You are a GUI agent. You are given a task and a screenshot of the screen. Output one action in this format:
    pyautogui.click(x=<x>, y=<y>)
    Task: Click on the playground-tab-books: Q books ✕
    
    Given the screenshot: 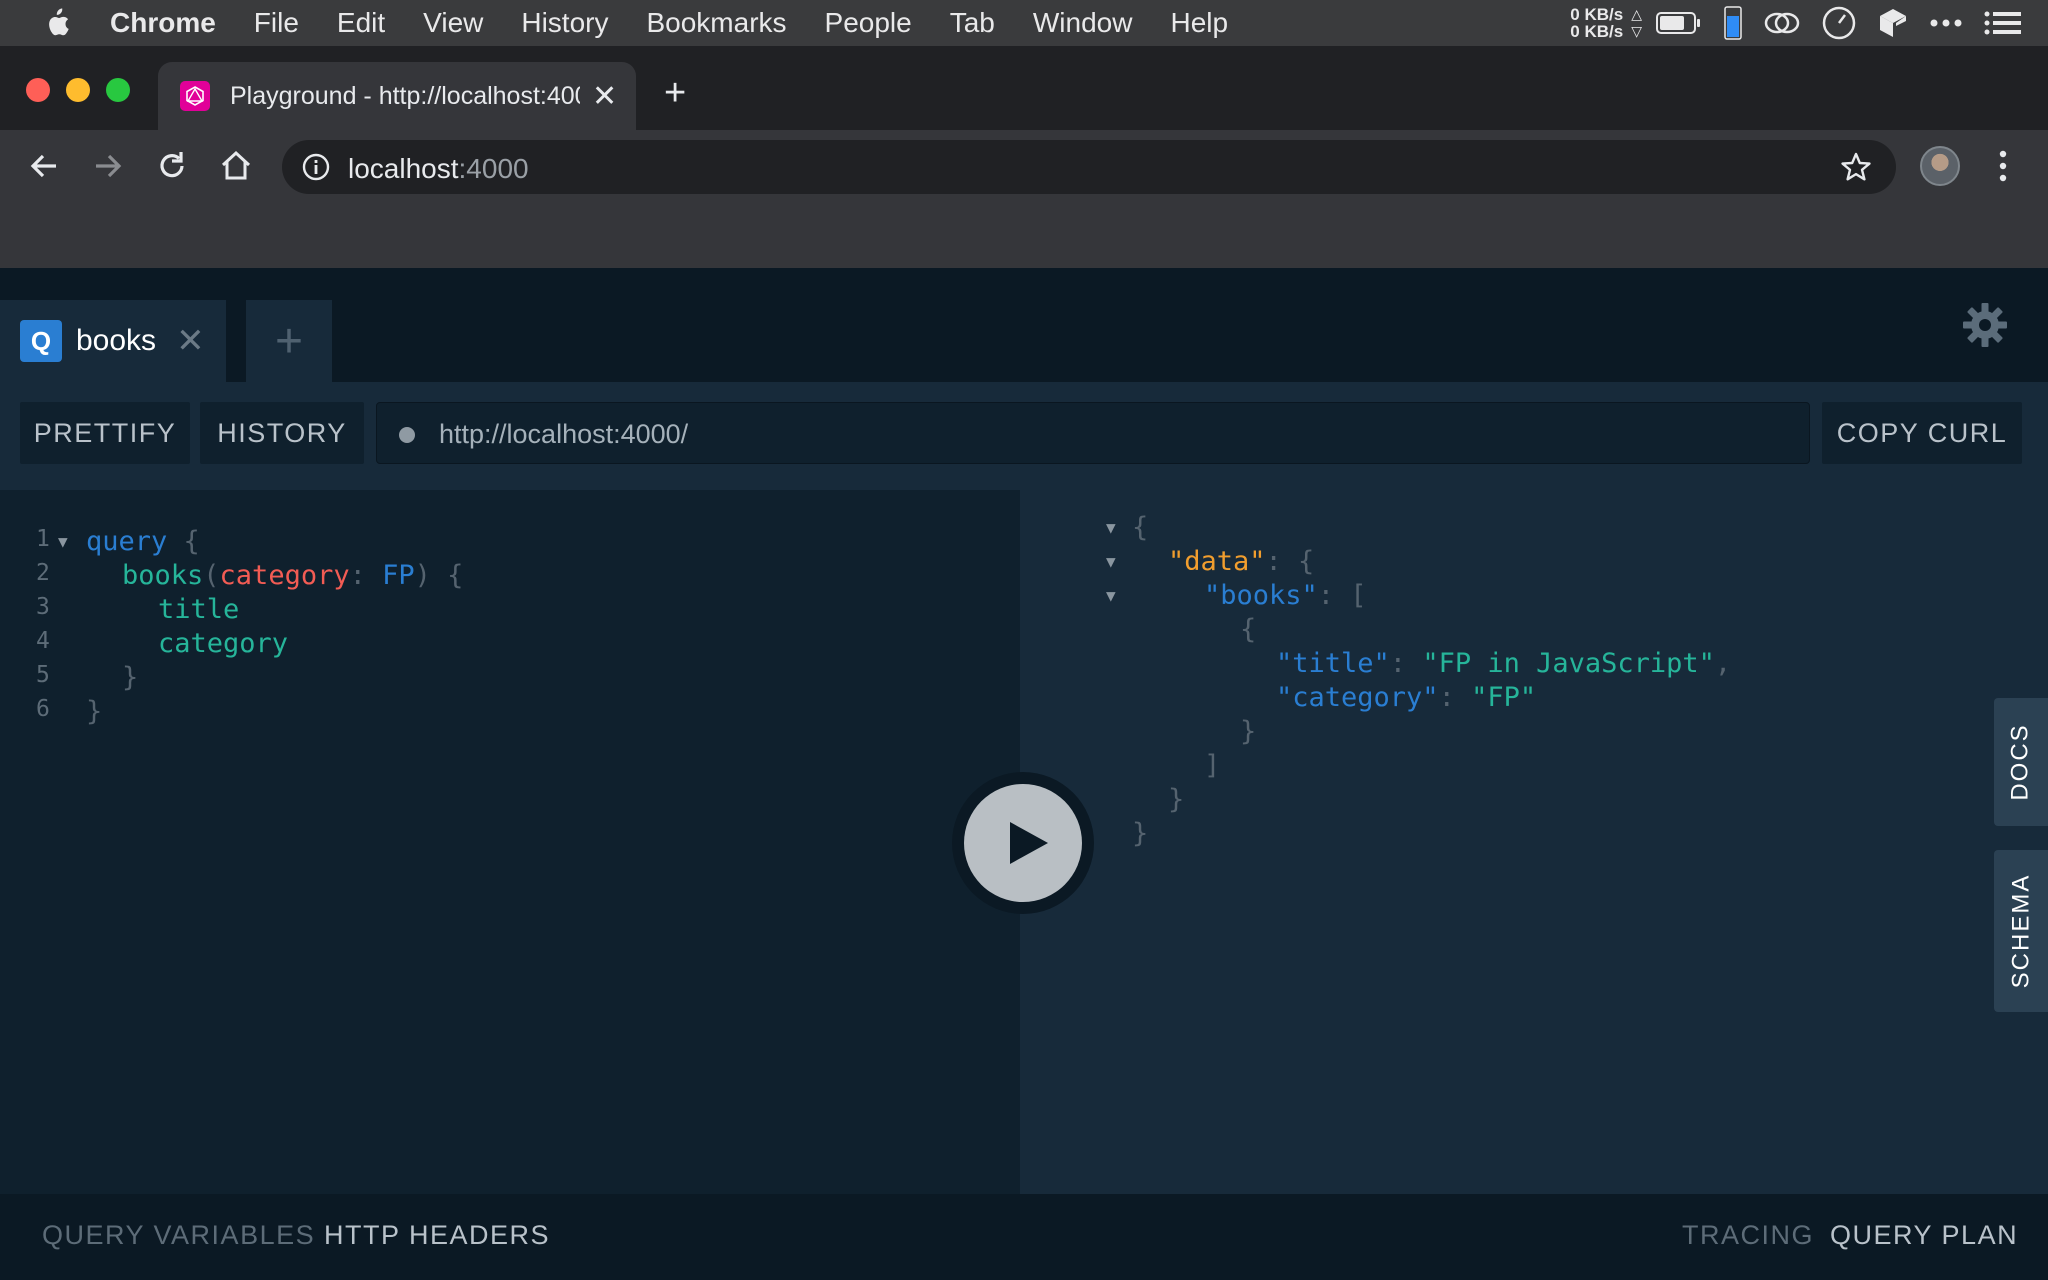 What is the action you would take?
    pyautogui.click(x=113, y=341)
    